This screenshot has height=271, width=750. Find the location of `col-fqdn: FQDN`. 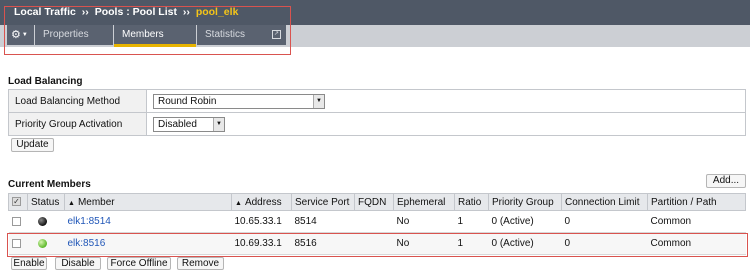

col-fqdn: FQDN is located at coordinates (374, 202).